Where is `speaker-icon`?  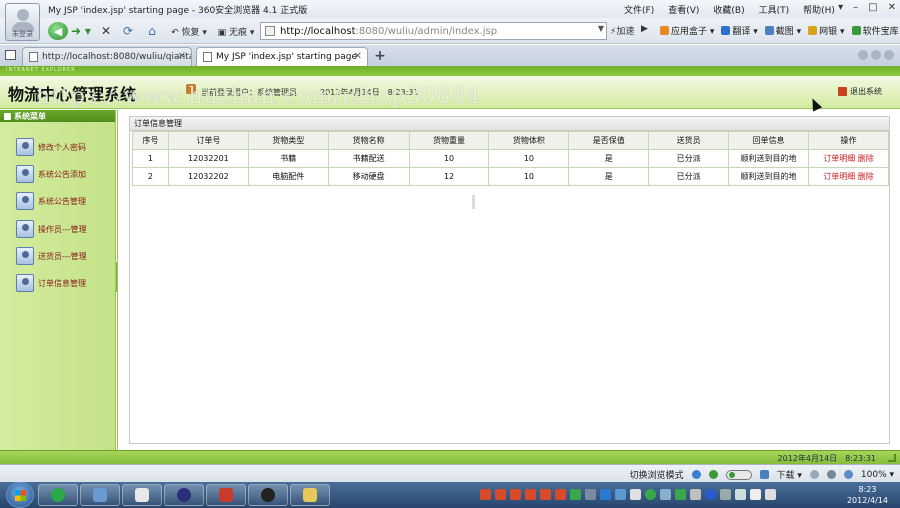 speaker-icon is located at coordinates (831, 474).